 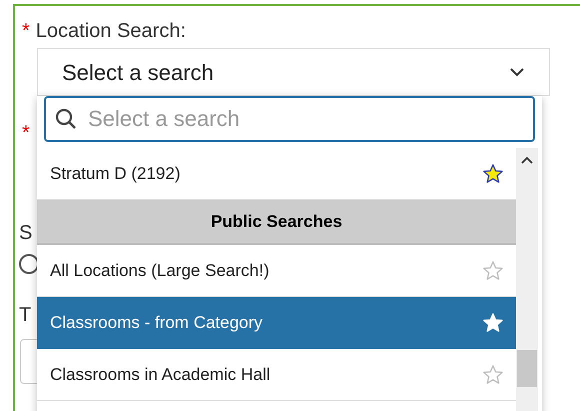 I want to click on field-label: T, so click(x=25, y=315).